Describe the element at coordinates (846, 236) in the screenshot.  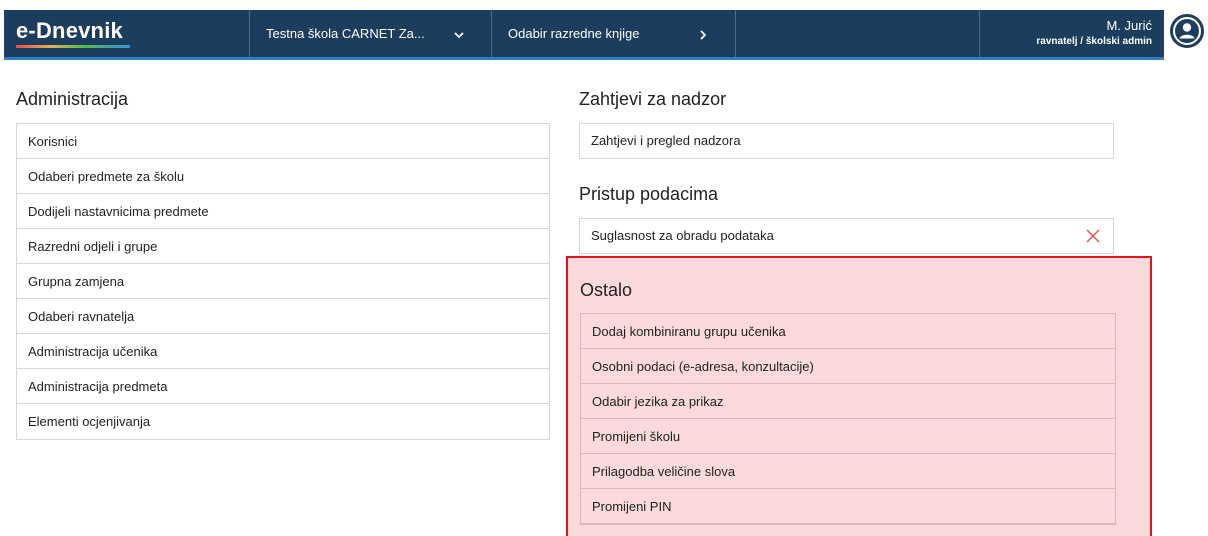
I see `pristup-item: Suglasnost za obradu podataka` at that location.